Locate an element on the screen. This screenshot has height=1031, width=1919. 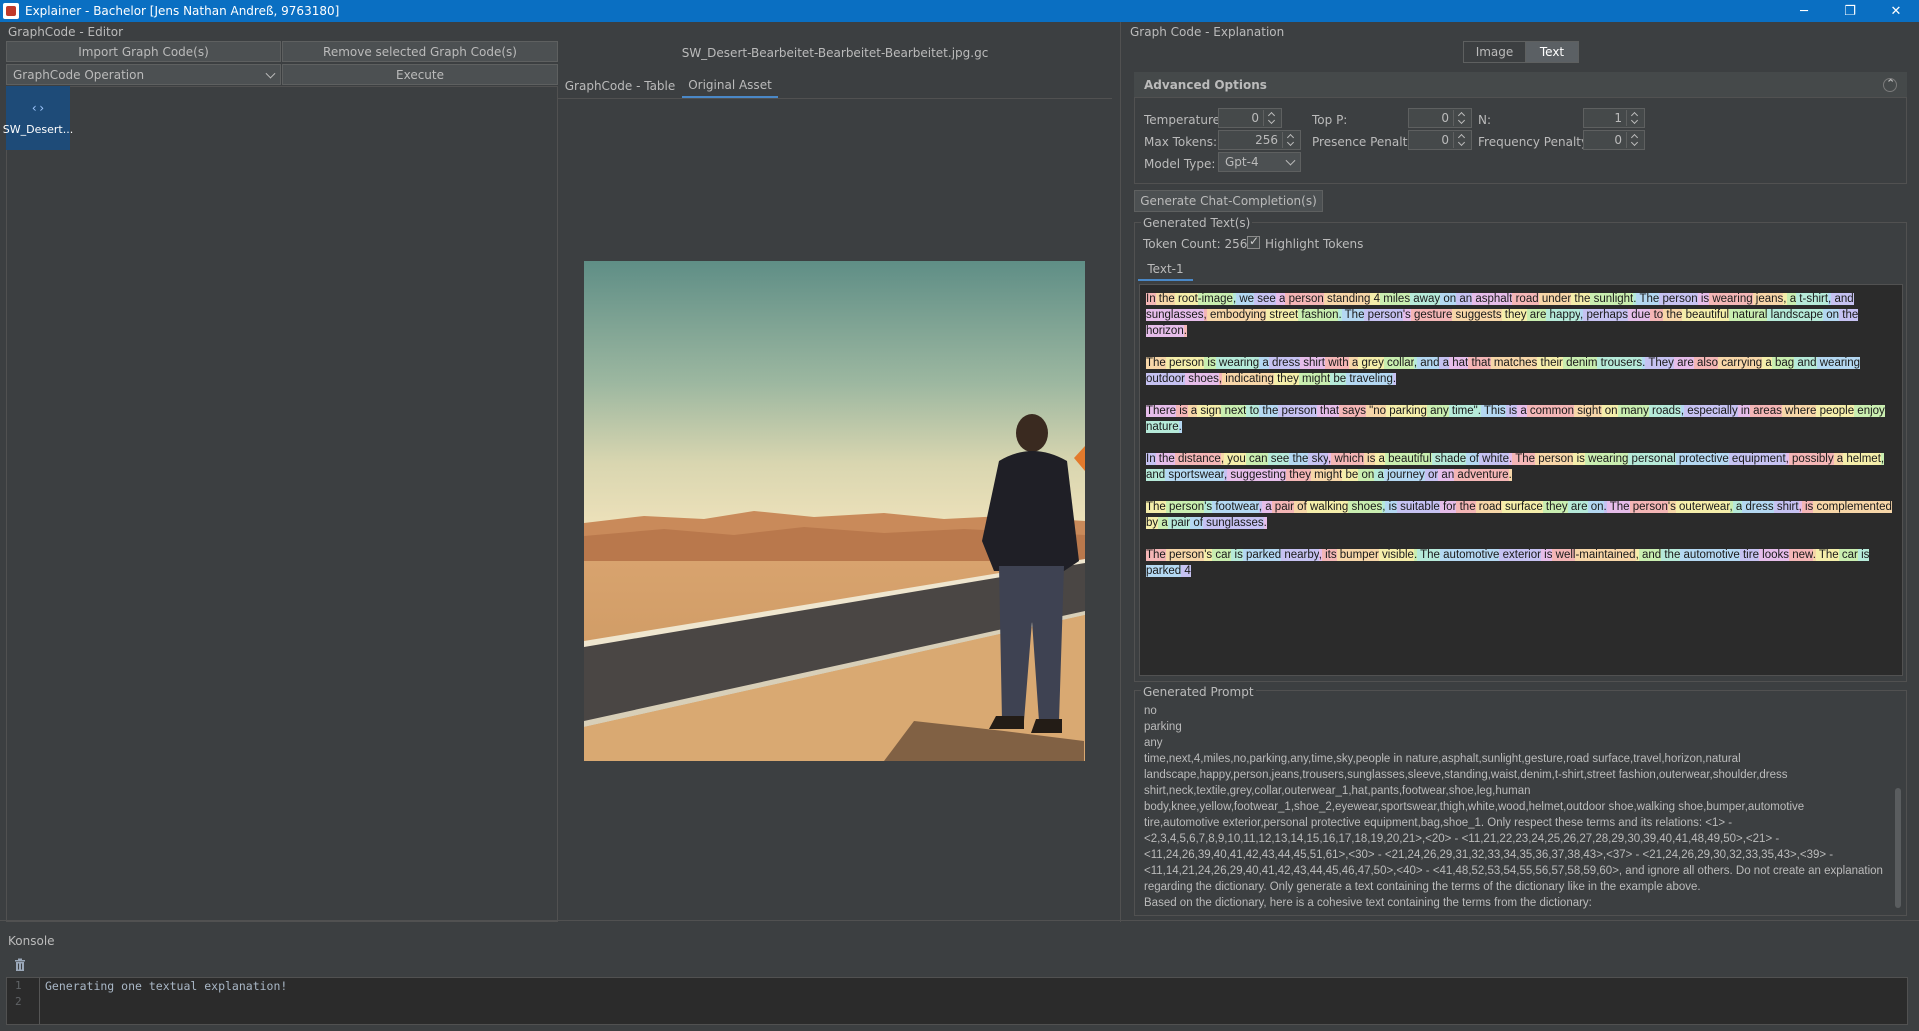
highlighted-token: any is located at coordinates (1437, 411).